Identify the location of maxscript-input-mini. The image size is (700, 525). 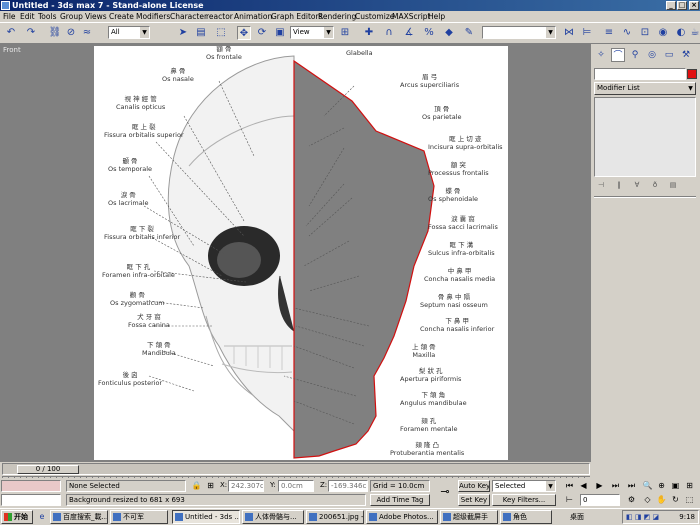
(31, 500).